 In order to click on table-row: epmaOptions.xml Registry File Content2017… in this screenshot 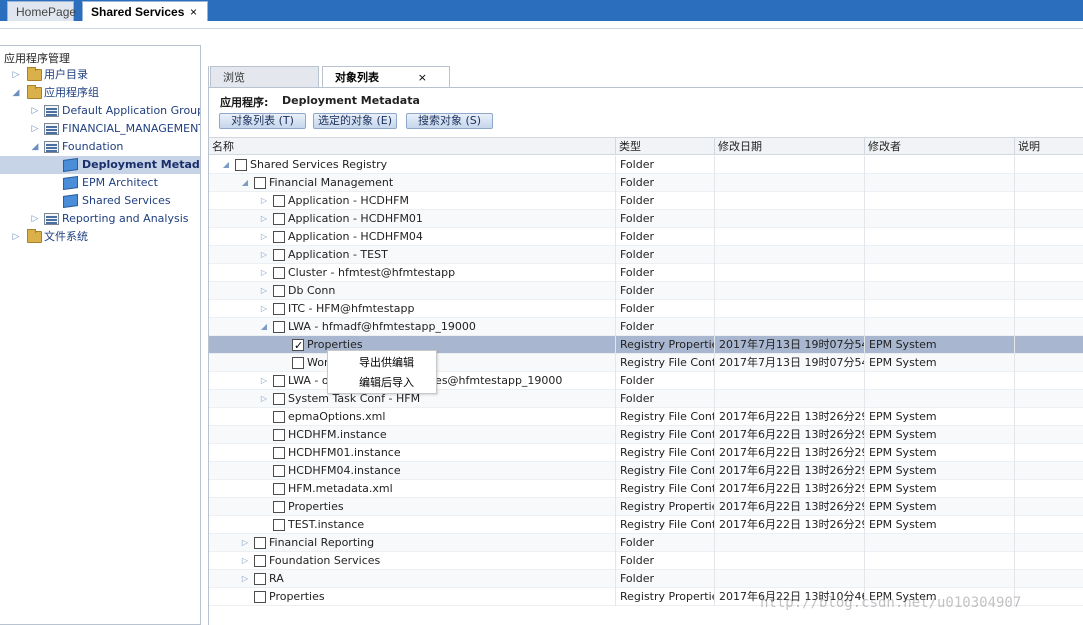, I will do `click(646, 417)`.